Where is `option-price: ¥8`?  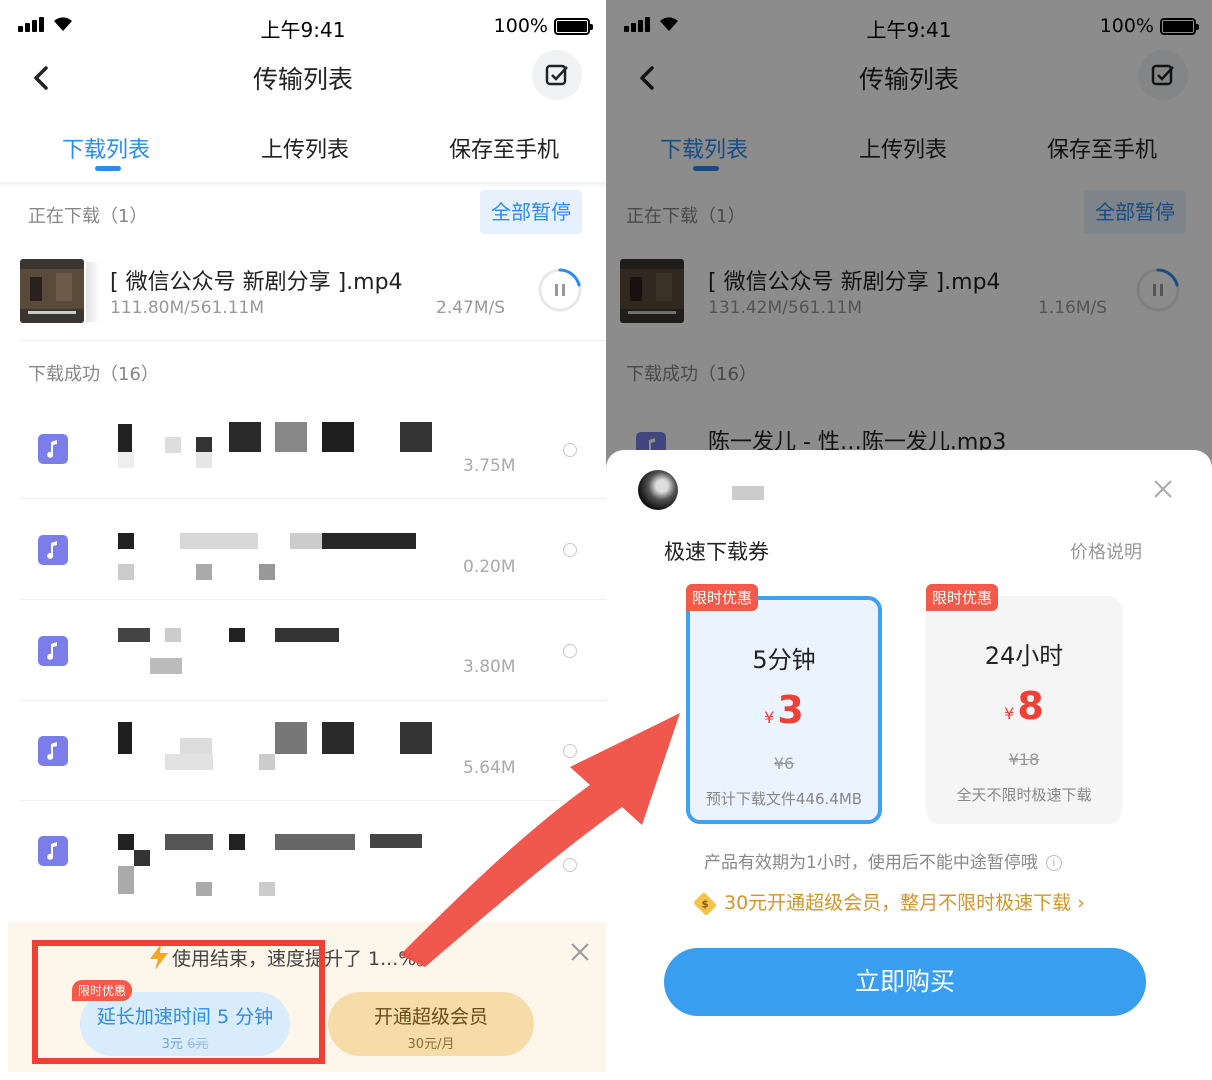 option-price: ¥8 is located at coordinates (1024, 706).